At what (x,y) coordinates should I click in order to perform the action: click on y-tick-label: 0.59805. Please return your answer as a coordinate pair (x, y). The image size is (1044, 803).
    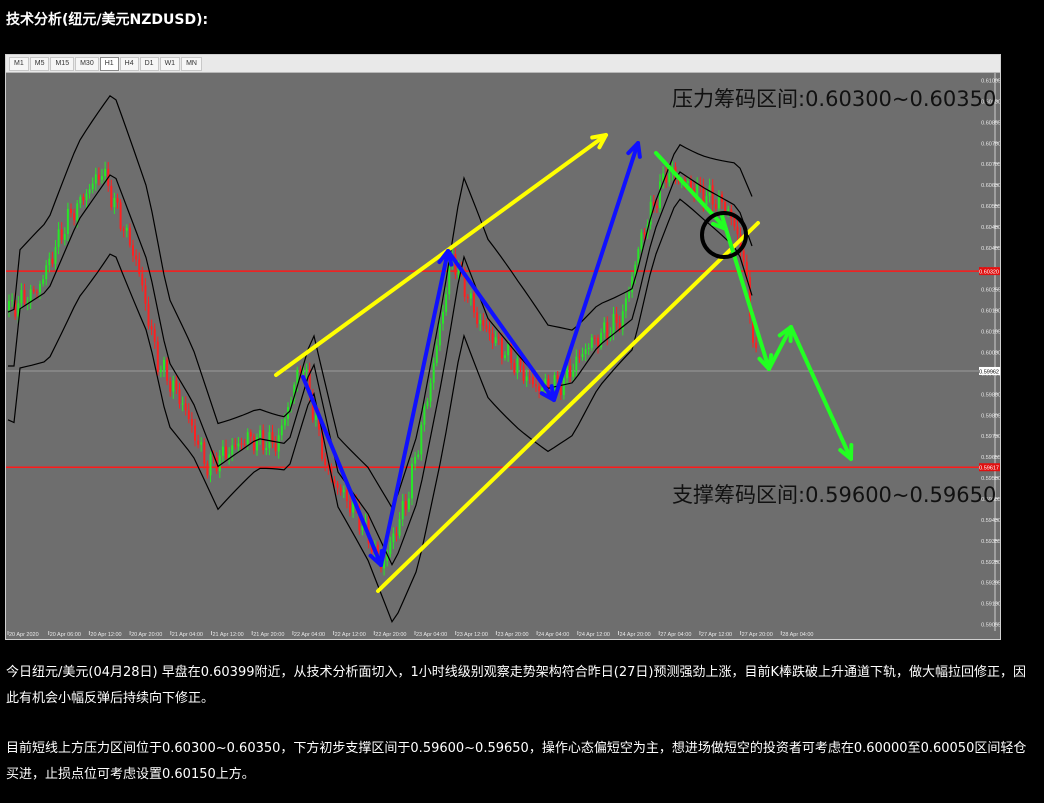
    Looking at the image, I should click on (990, 416).